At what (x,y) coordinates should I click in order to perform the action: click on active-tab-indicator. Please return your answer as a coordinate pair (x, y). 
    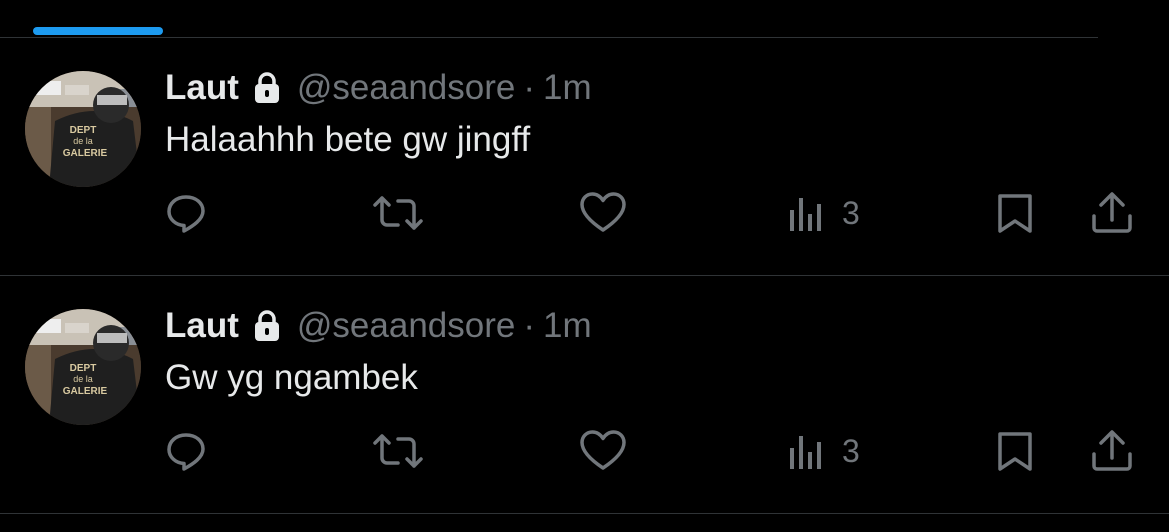
    Looking at the image, I should click on (98, 31).